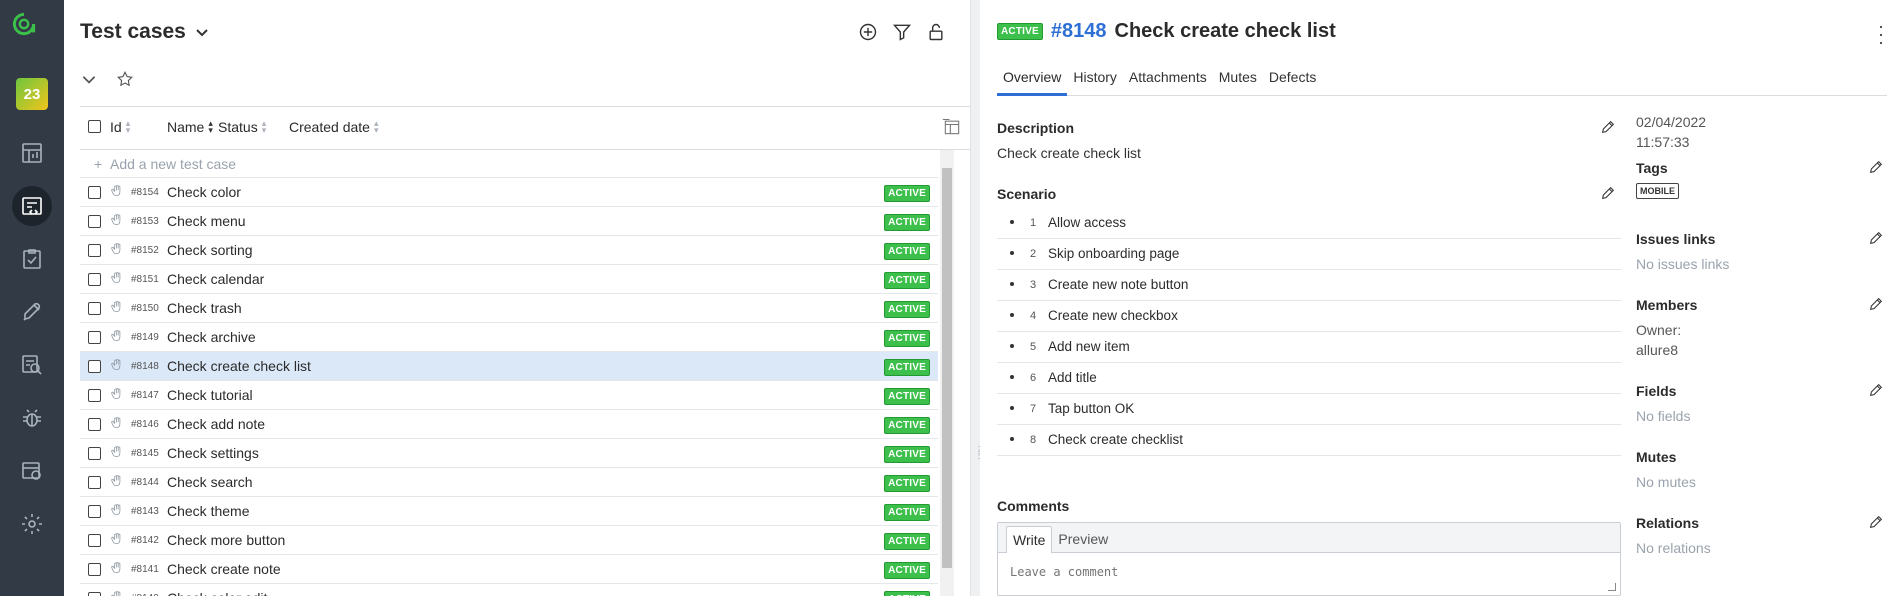 This screenshot has width=1900, height=596. What do you see at coordinates (1168, 81) in the screenshot?
I see `tab-attachments: Attachments` at bounding box center [1168, 81].